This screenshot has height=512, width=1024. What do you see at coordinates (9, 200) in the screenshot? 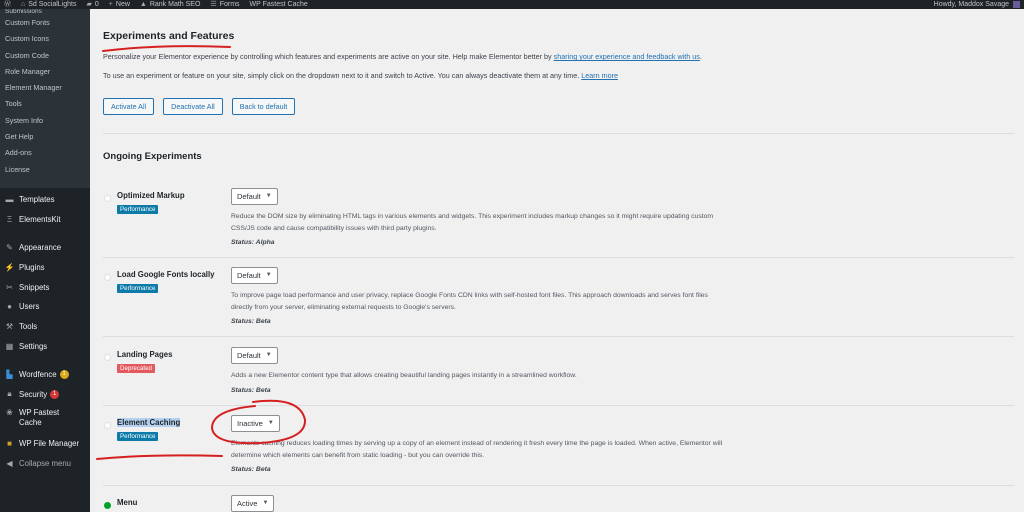
I see `folder-icon: ▬` at bounding box center [9, 200].